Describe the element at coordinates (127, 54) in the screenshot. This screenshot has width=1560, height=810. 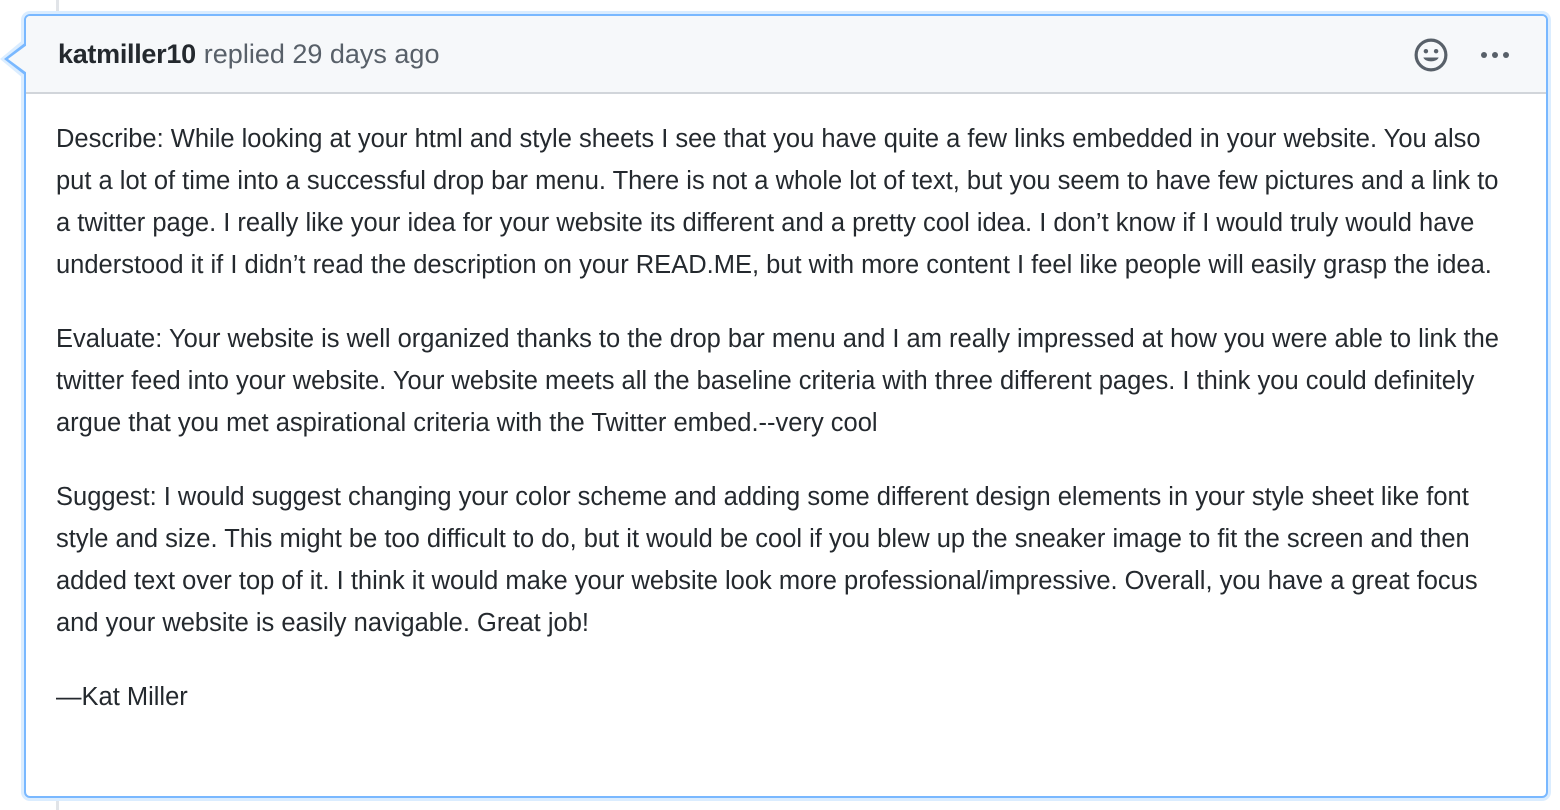
I see `comment-author-link: katmiller10` at that location.